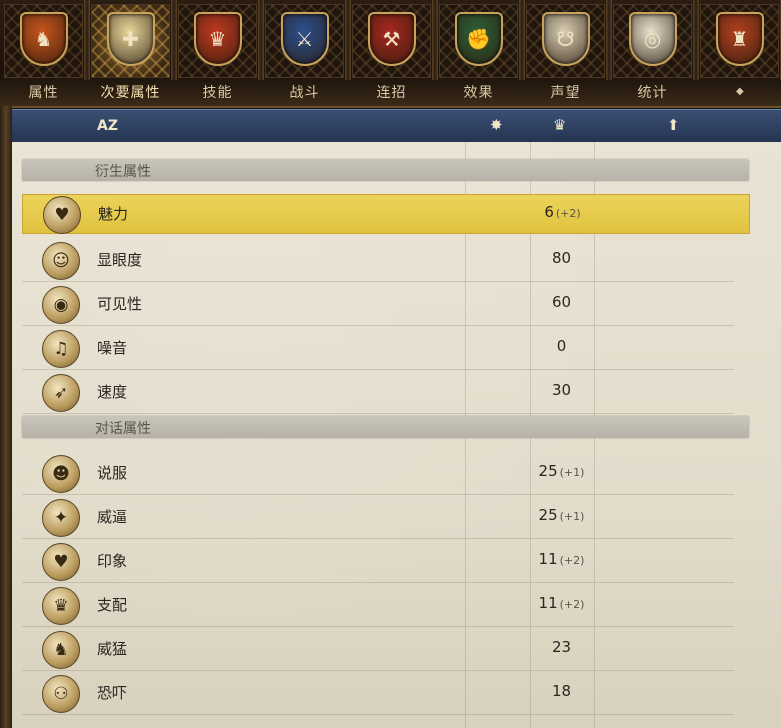  Describe the element at coordinates (107, 125) in the screenshot. I see `sort-alphabetical-icon: AZ` at that location.